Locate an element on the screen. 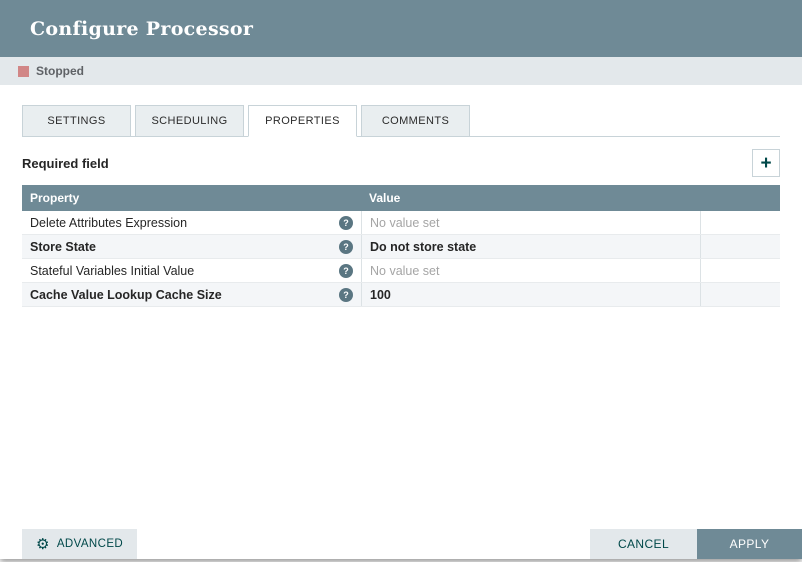 This screenshot has height=562, width=802. footer: ⚙ ADVANCED CANCEL APPLY is located at coordinates (401, 544).